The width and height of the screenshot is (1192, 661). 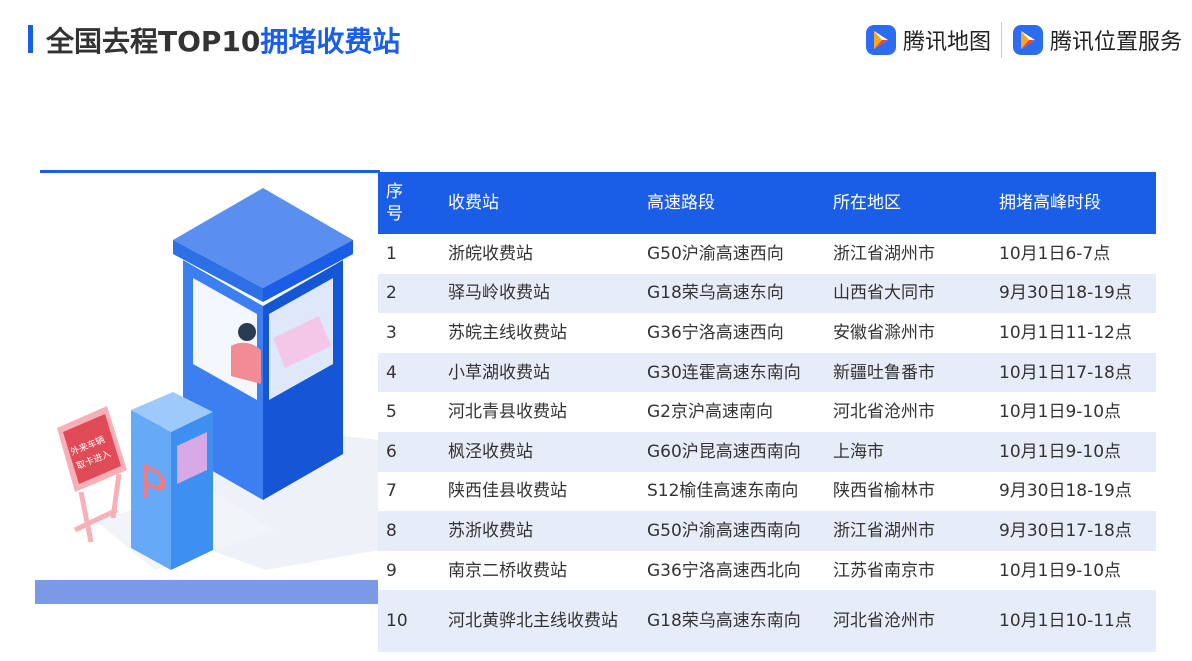 What do you see at coordinates (732, 333) in the screenshot?
I see `cell-highway: G36宁洛高速西向` at bounding box center [732, 333].